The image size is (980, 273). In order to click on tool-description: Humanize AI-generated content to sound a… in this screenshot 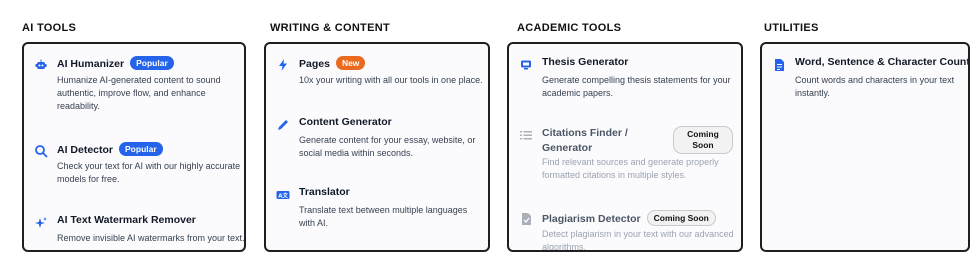, I will do `click(139, 93)`.